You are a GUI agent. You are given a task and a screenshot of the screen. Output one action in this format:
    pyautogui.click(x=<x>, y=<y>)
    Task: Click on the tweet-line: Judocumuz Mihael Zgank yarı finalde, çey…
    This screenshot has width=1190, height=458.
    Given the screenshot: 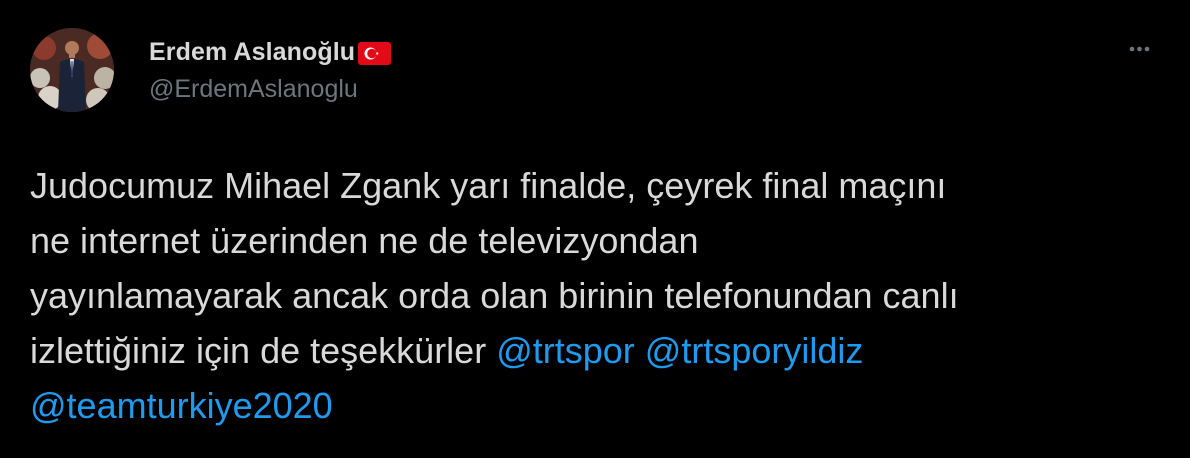 What is the action you would take?
    pyautogui.click(x=488, y=185)
    